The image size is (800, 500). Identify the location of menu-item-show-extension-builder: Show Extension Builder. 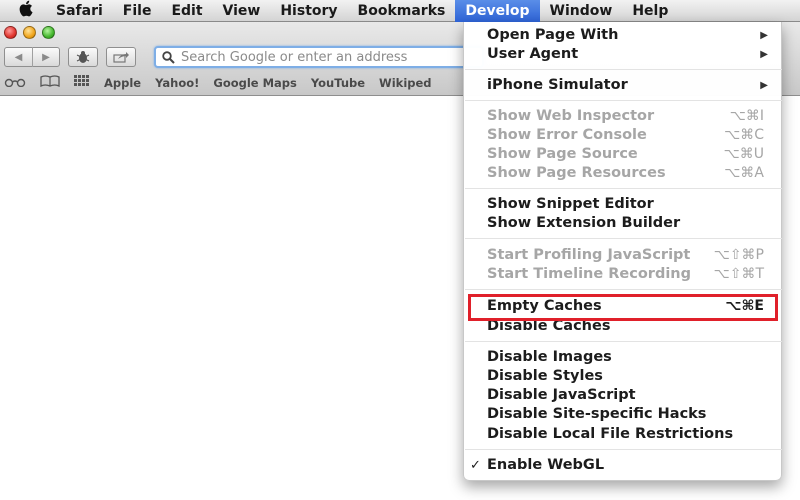
(622, 223).